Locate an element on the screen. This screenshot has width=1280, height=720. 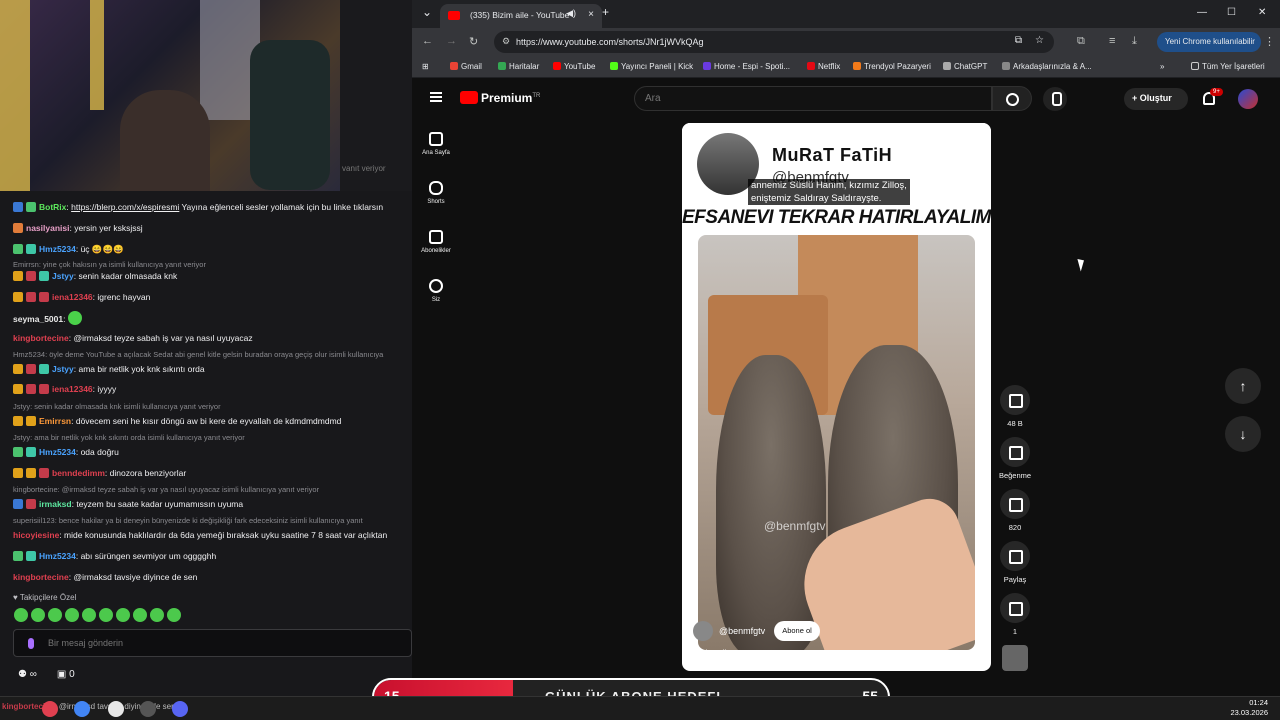
guide-item-you: Siz is located at coordinates (436, 291).